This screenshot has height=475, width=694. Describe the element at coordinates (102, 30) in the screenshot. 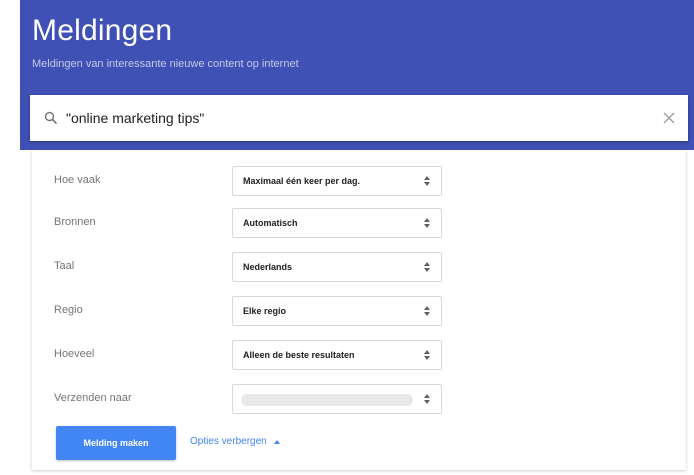

I see `page-title: Meldingen` at that location.